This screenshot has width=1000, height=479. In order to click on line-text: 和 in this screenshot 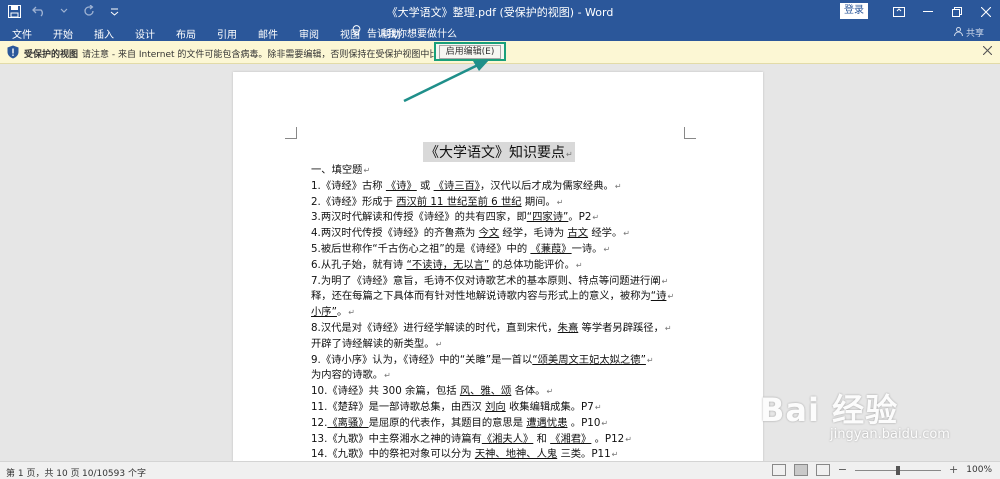, I will do `click(542, 438)`.